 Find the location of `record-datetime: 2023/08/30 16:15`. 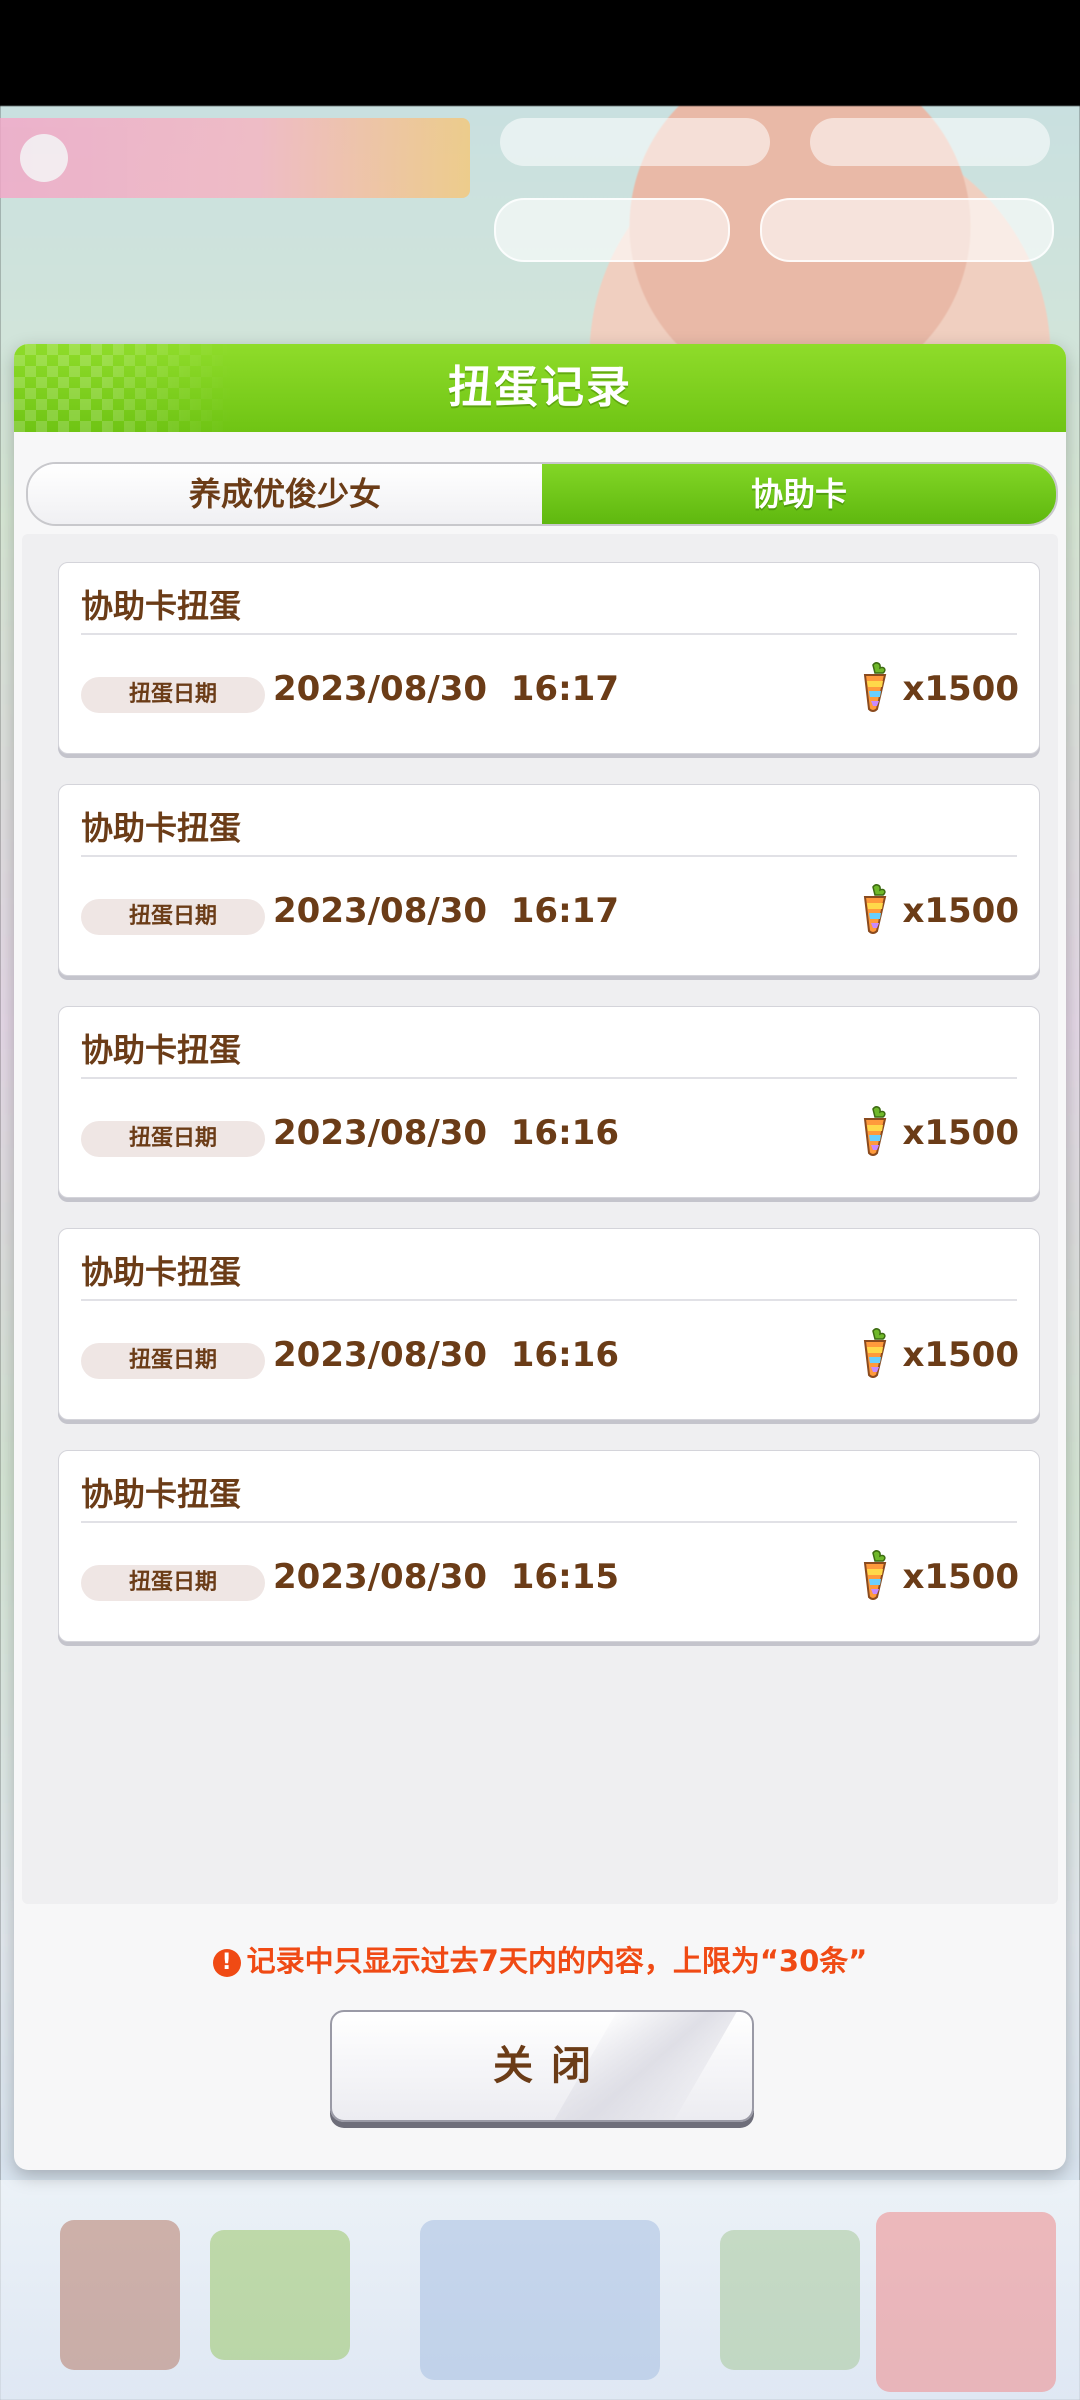

record-datetime: 2023/08/30 16:15 is located at coordinates (446, 1577).